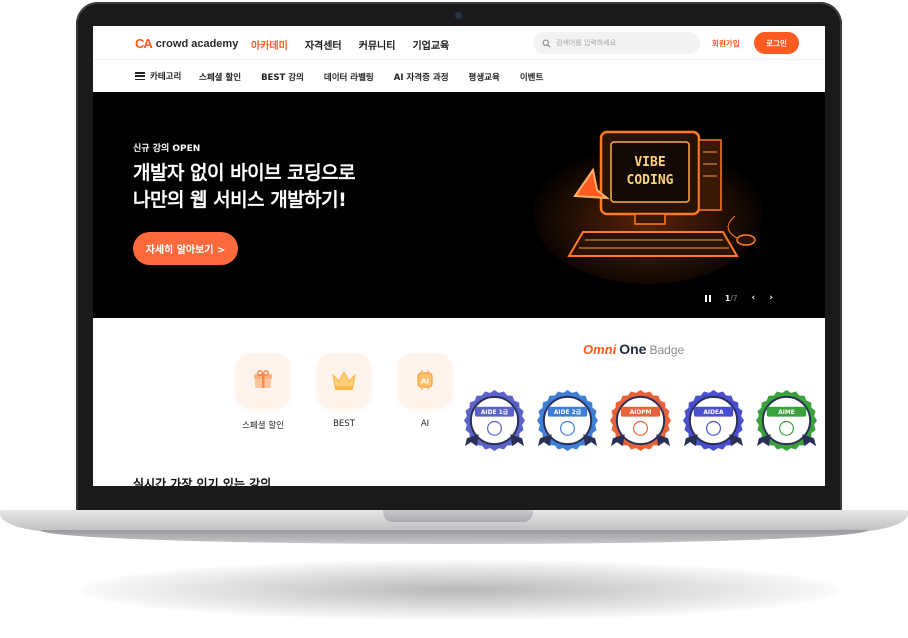  Describe the element at coordinates (166, 77) in the screenshot. I see `category-label: 카테고리` at that location.